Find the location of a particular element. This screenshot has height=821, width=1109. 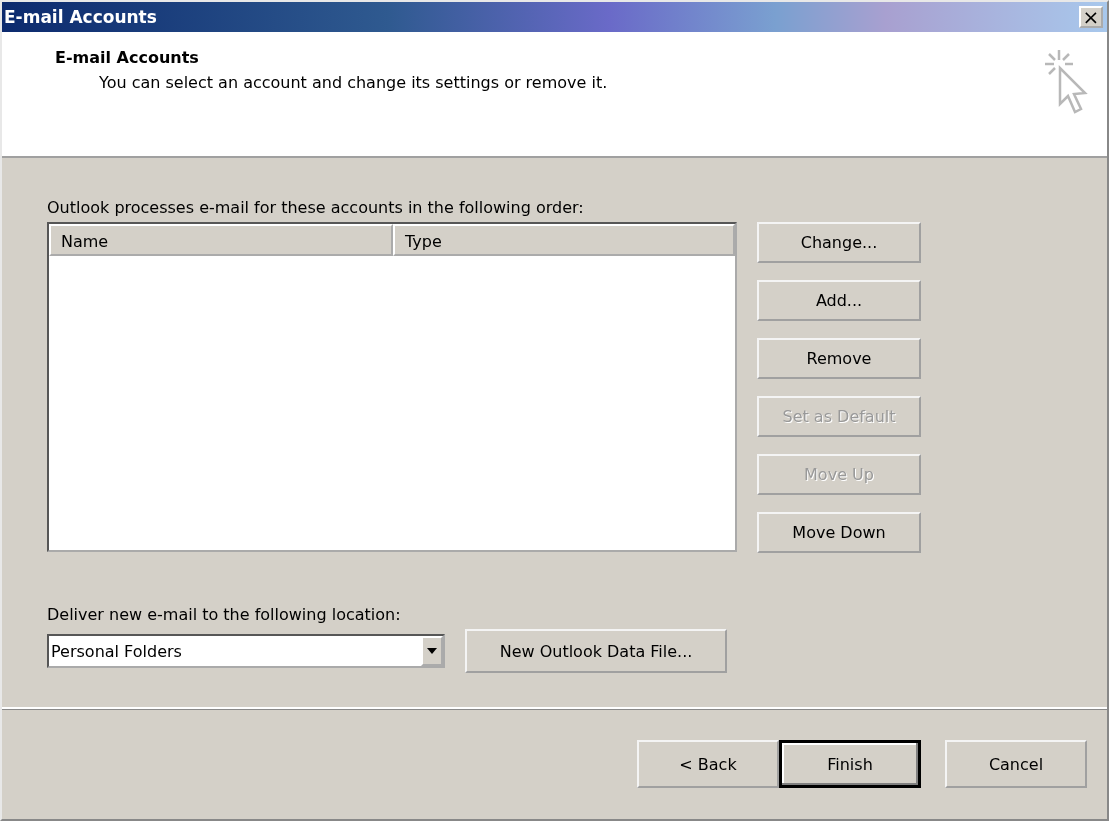

delivery-label: Deliver new e-mail to the following location: is located at coordinates (224, 615).